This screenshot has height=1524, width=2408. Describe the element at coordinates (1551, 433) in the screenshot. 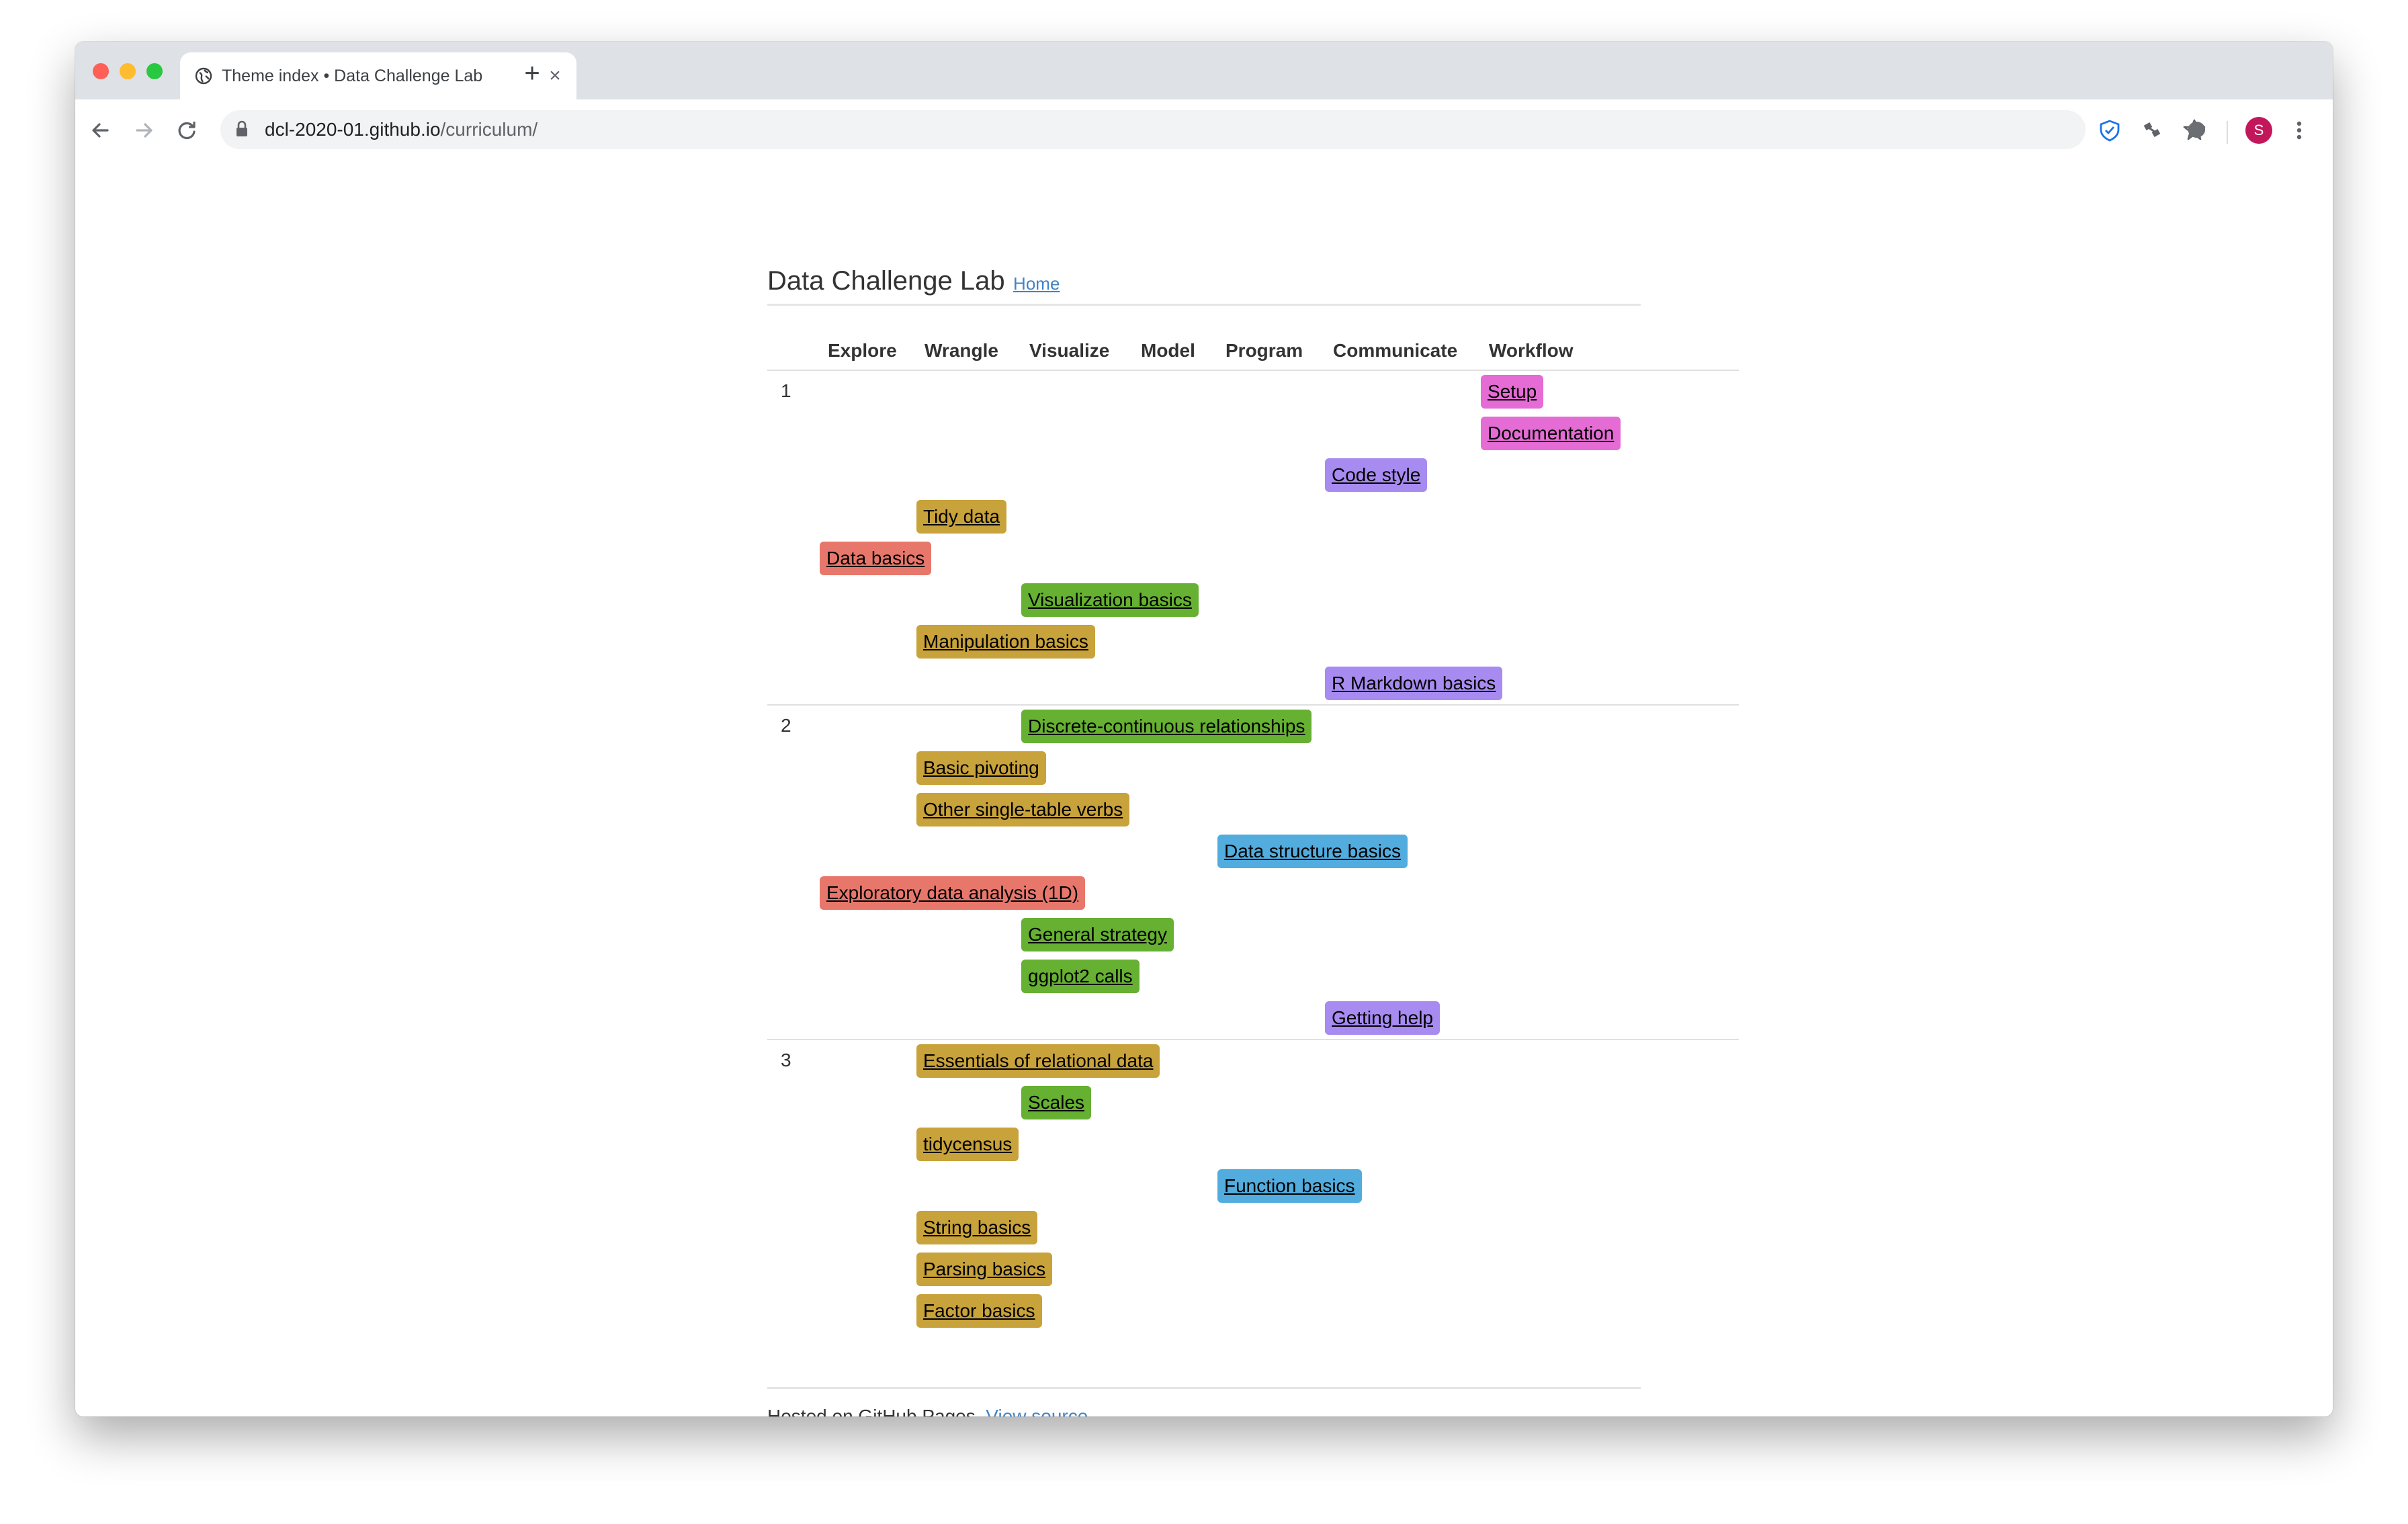

I see `theme-link: Documentation` at that location.